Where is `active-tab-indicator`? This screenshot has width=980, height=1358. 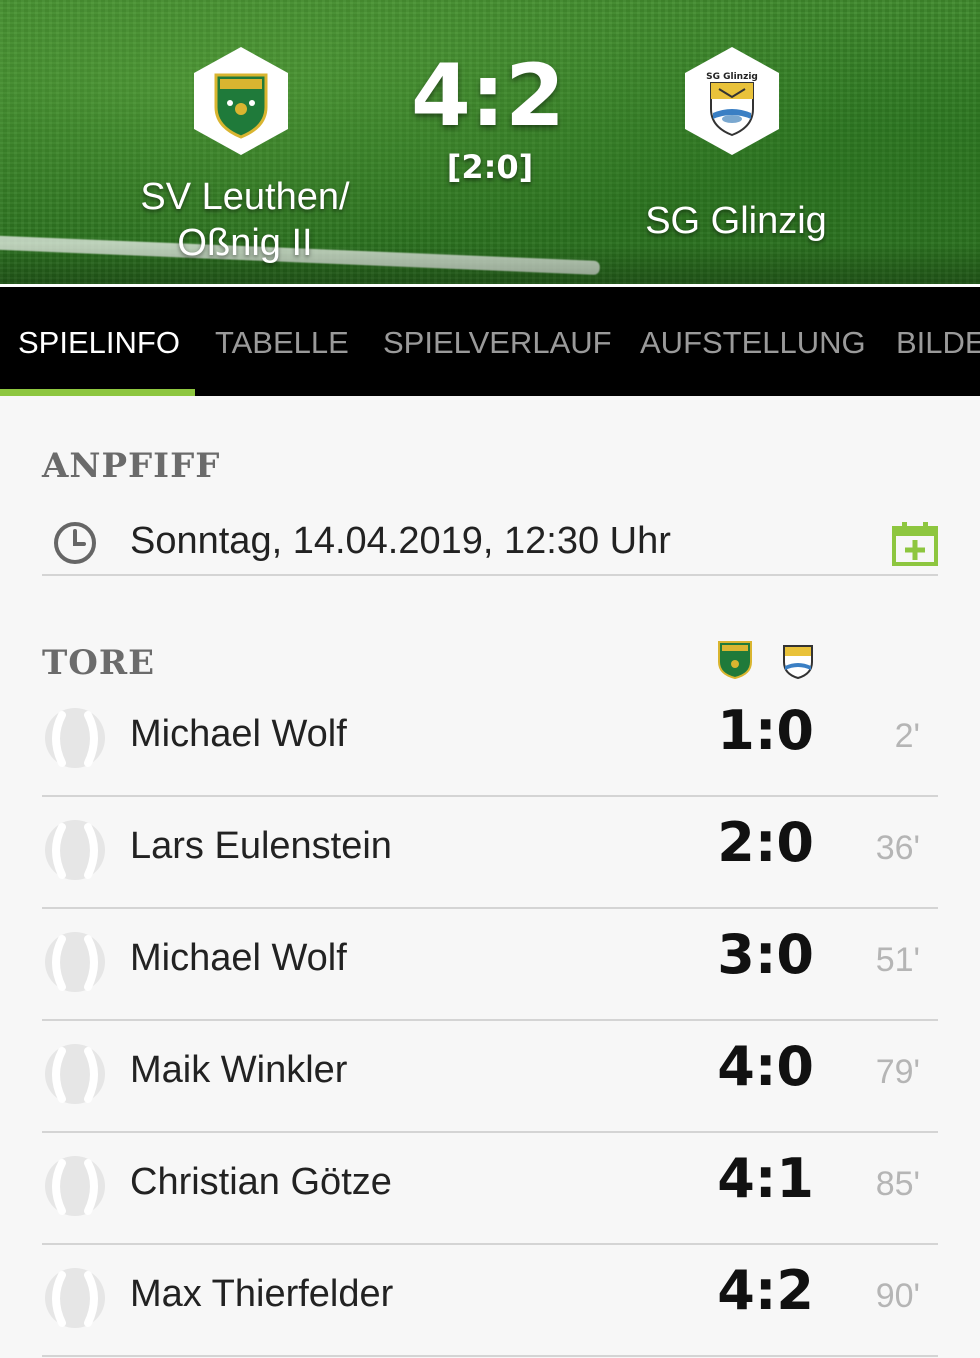
active-tab-indicator is located at coordinates (97, 392).